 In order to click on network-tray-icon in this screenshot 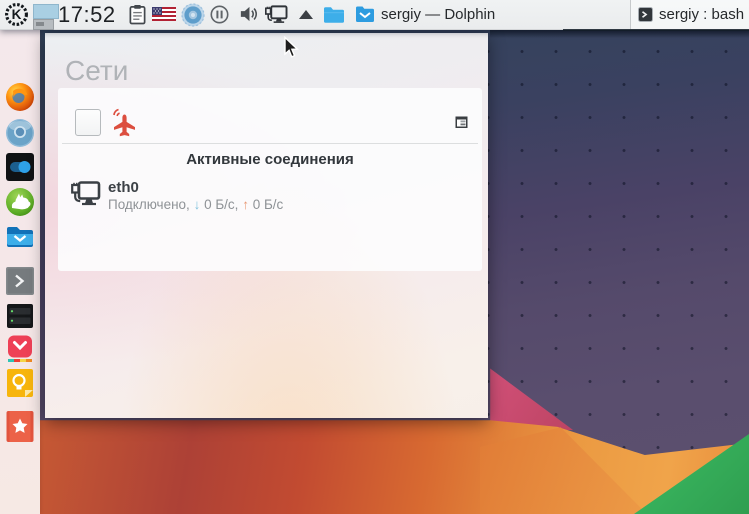, I will do `click(276, 17)`.